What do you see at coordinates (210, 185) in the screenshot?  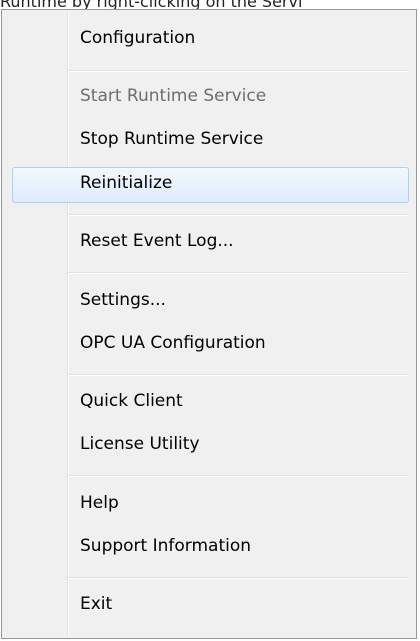 I see `menu-item-reinitialize: Reinitialize` at bounding box center [210, 185].